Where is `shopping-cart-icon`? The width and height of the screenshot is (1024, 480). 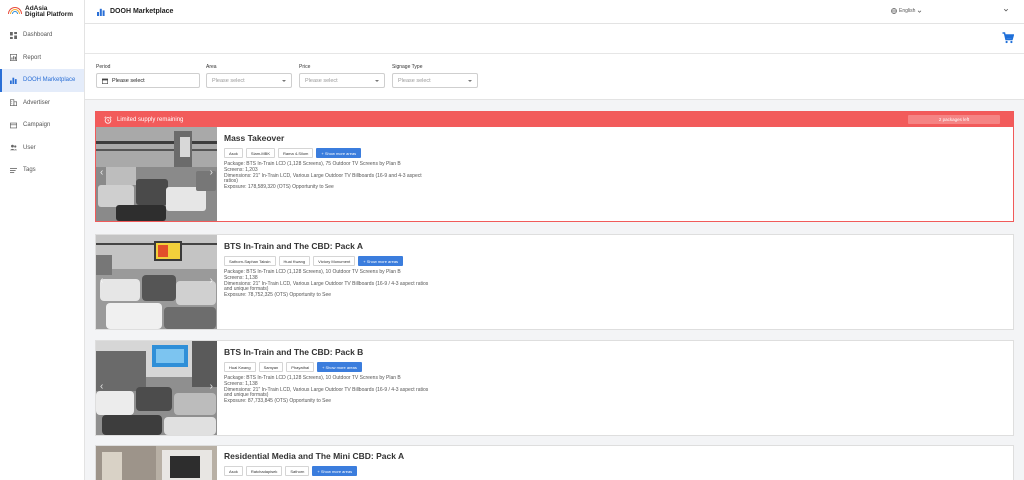 shopping-cart-icon is located at coordinates (1008, 38).